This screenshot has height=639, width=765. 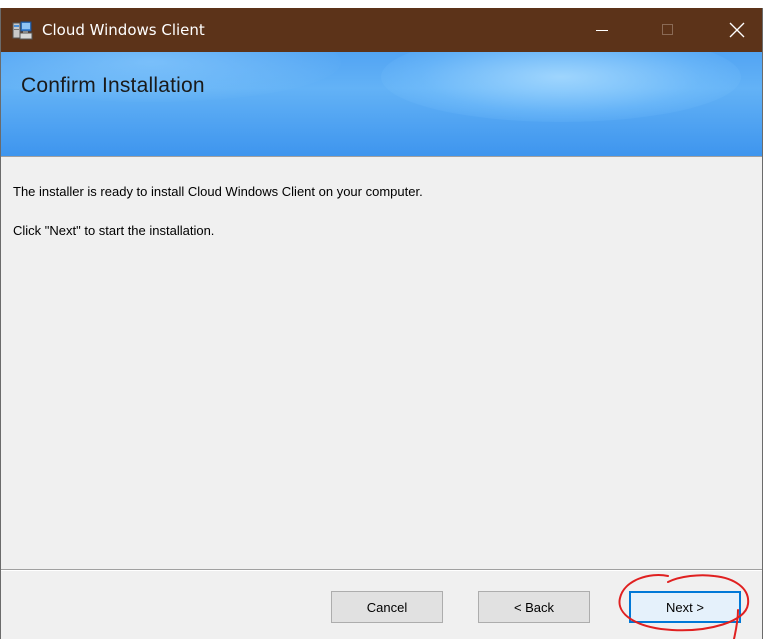 What do you see at coordinates (381, 30) in the screenshot?
I see `title-bar: Cloud Windows Client` at bounding box center [381, 30].